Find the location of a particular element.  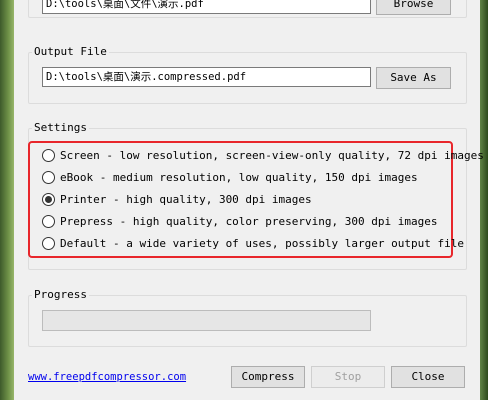

close-button: Close is located at coordinates (428, 377).